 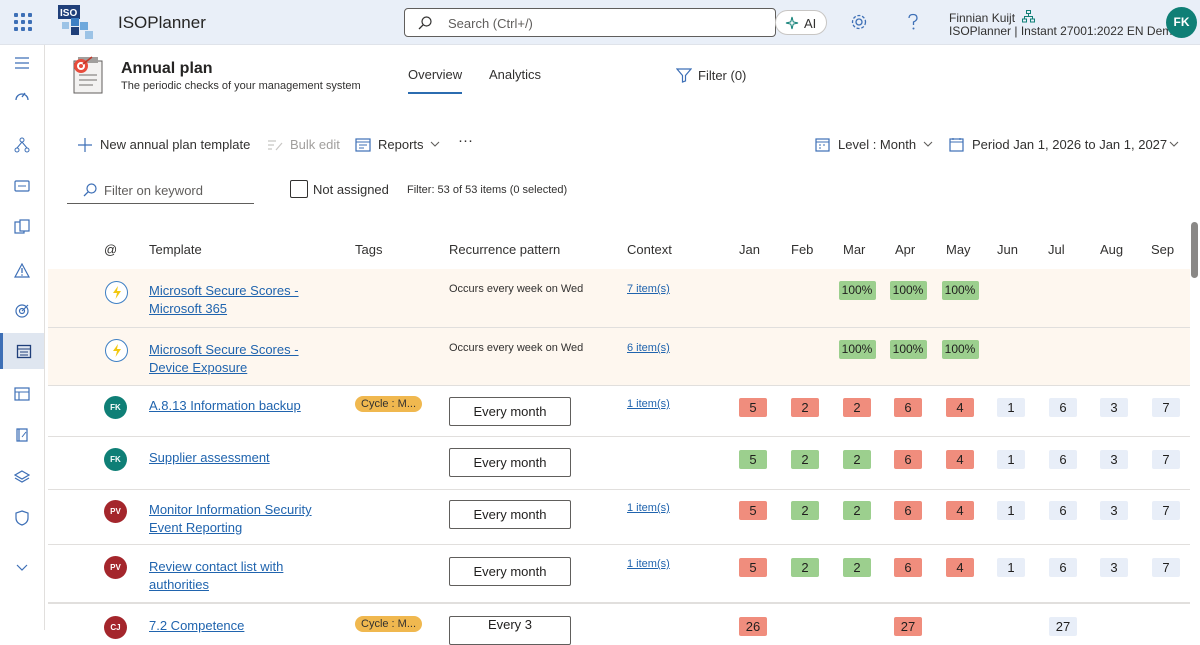 What do you see at coordinates (22, 518) in the screenshot?
I see `controls-shield-icon` at bounding box center [22, 518].